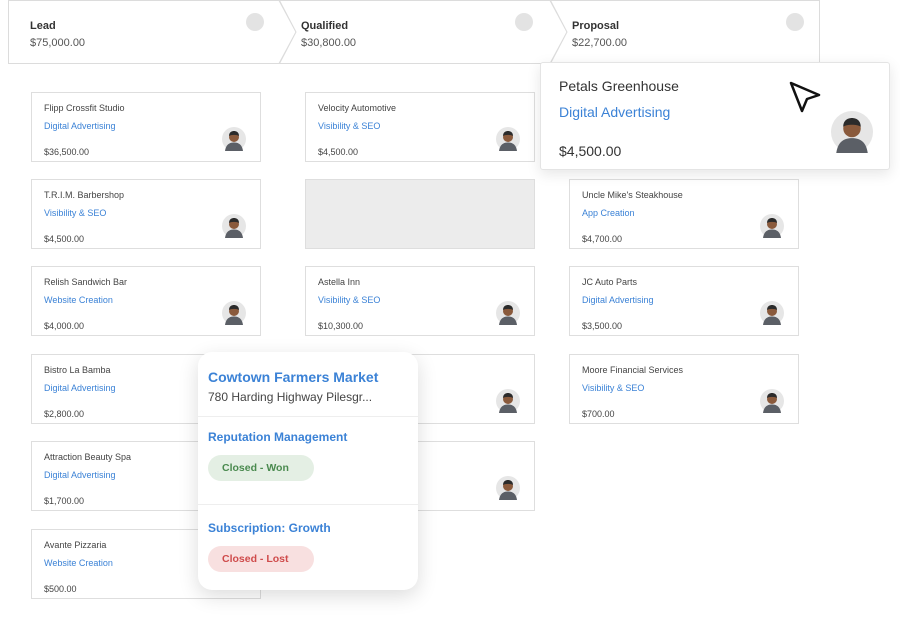 The height and width of the screenshot is (640, 900). I want to click on stage-title: Proposal, so click(596, 26).